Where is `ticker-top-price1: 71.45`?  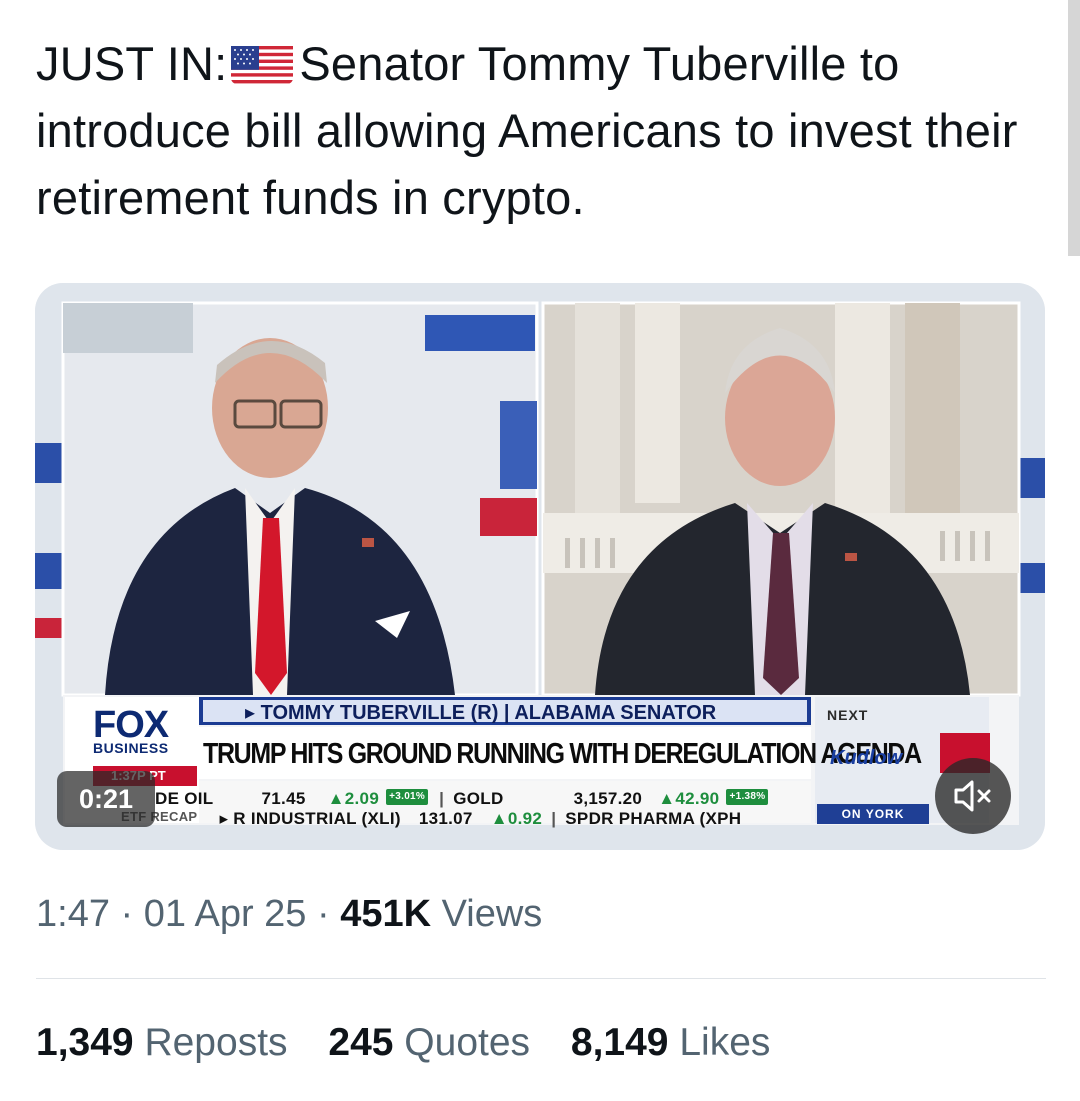
ticker-top-price1: 71.45 is located at coordinates (283, 798).